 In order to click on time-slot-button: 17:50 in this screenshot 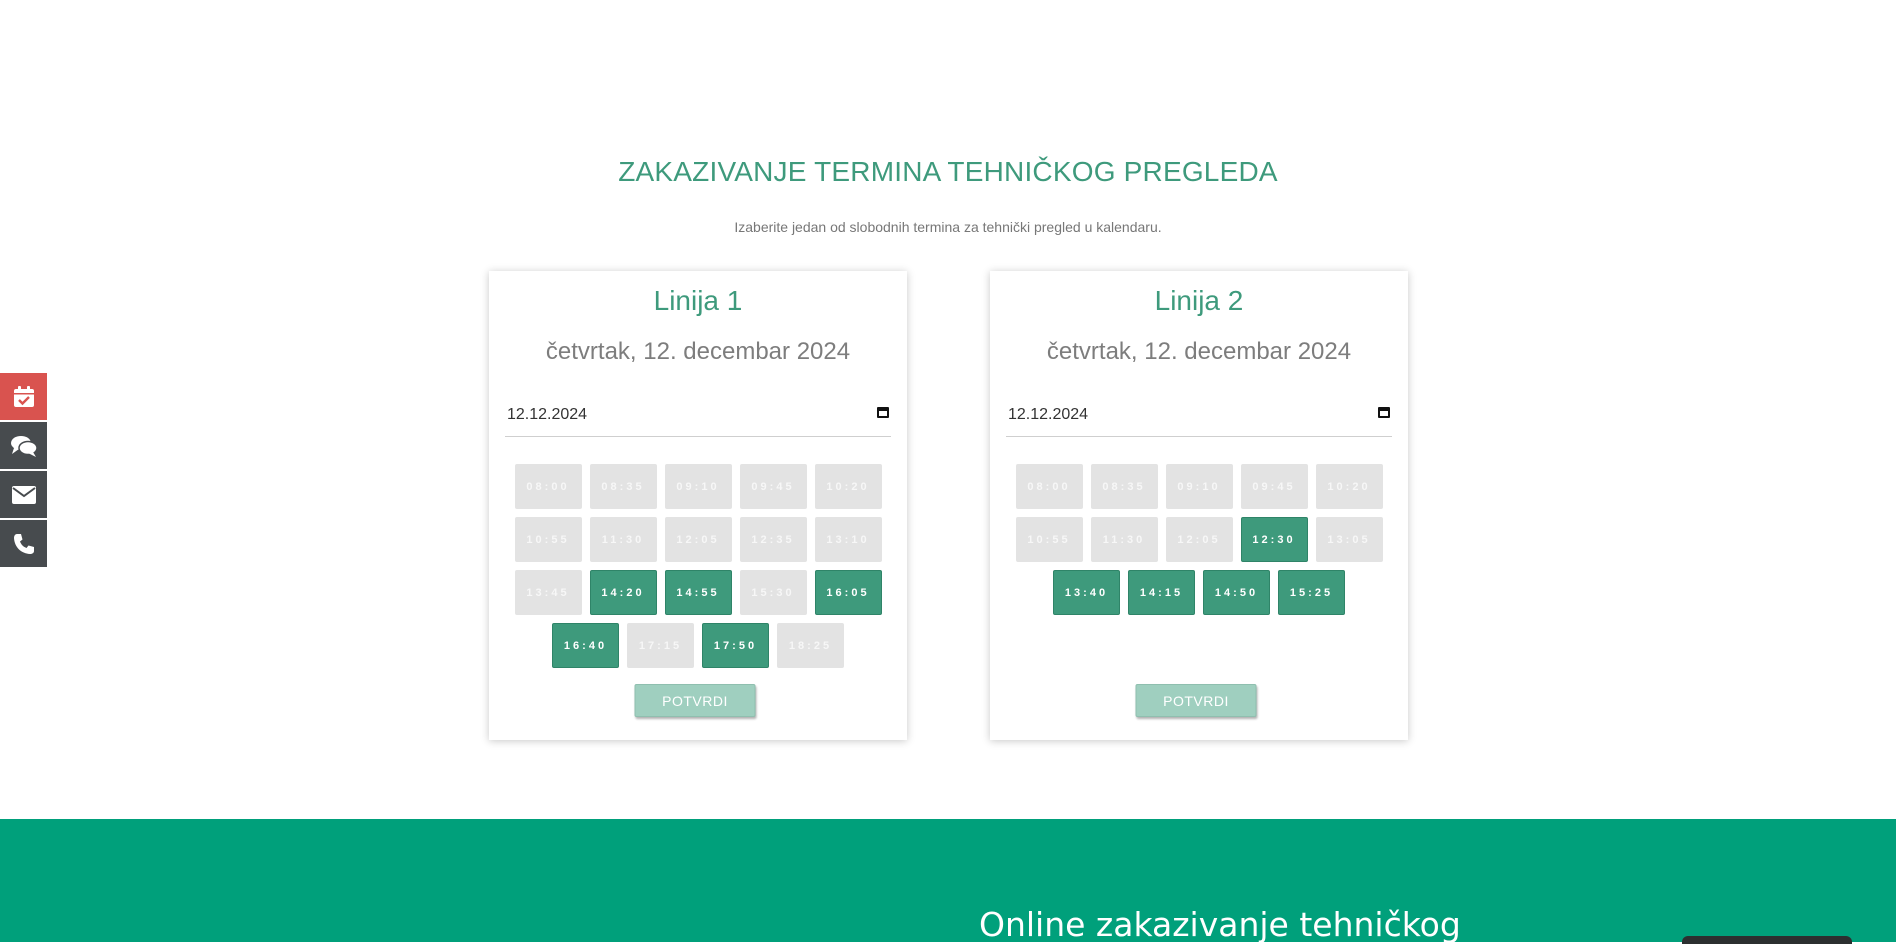, I will do `click(735, 645)`.